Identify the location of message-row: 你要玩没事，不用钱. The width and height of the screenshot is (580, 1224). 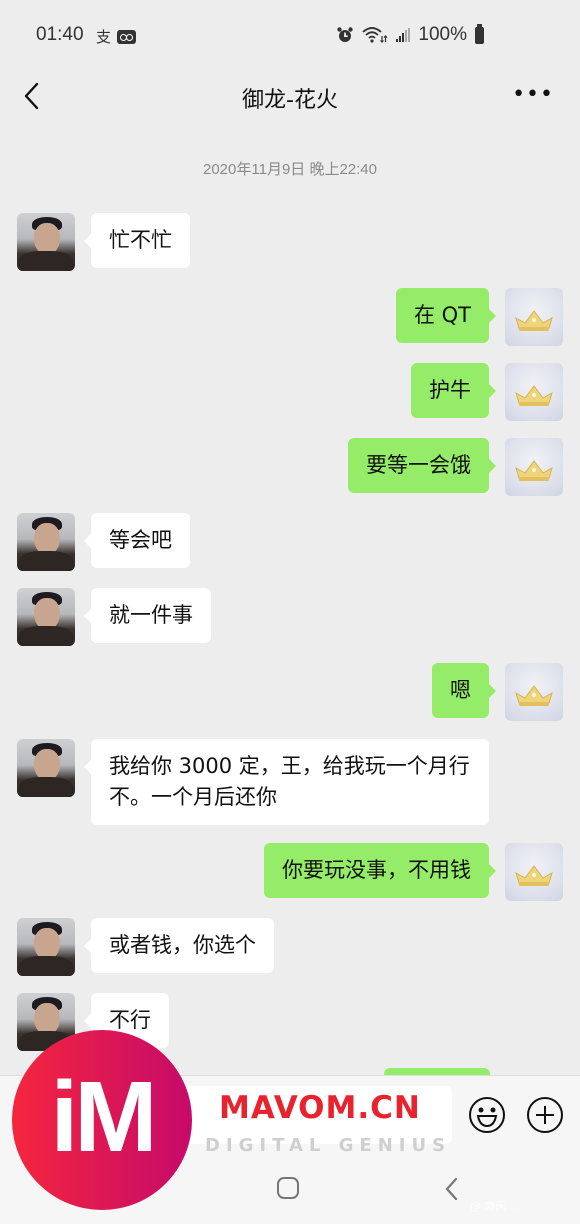
(413, 872).